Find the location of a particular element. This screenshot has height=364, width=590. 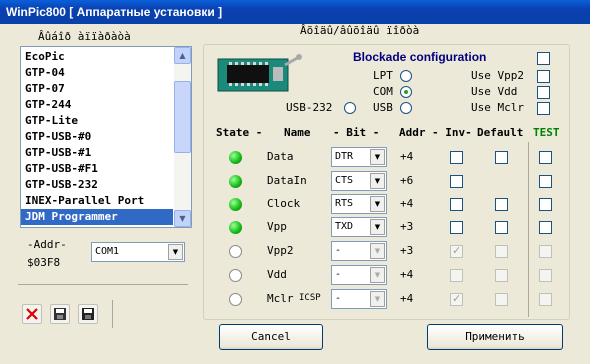

programmer-list-item: GTP-Lite is located at coordinates (97, 121).